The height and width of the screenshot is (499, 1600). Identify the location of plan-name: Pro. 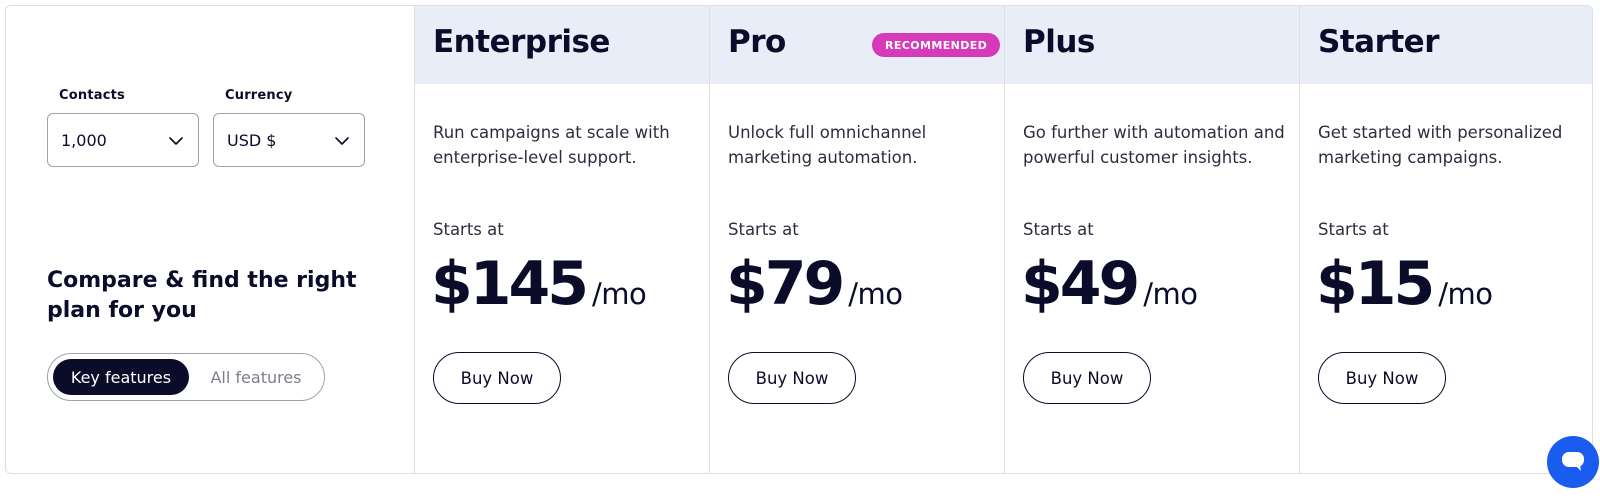
(757, 42).